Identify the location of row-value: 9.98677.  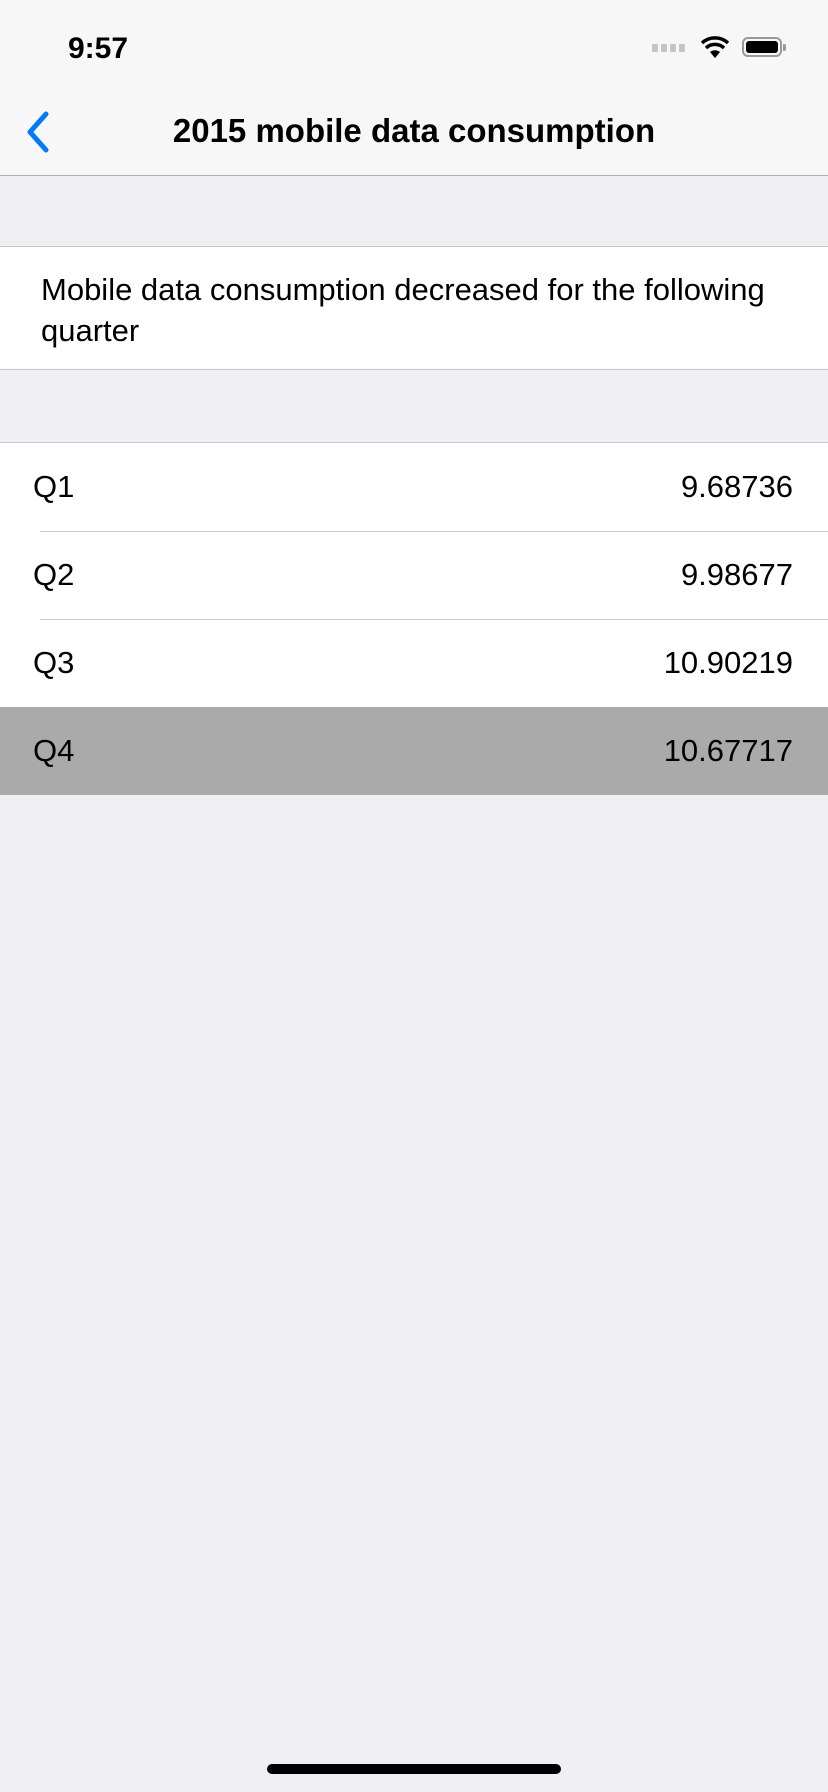
(736, 574).